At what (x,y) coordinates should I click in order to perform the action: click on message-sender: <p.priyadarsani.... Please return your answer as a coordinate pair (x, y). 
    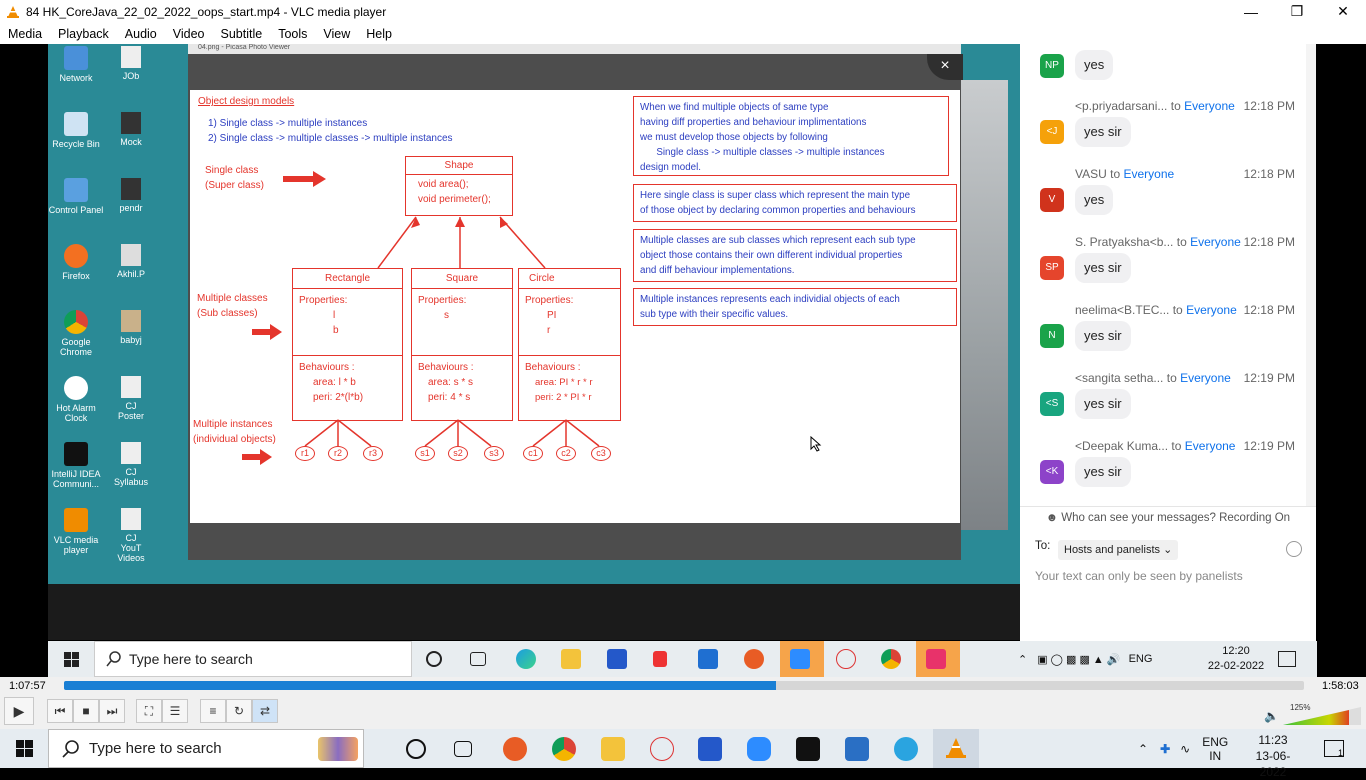
    Looking at the image, I should click on (1121, 106).